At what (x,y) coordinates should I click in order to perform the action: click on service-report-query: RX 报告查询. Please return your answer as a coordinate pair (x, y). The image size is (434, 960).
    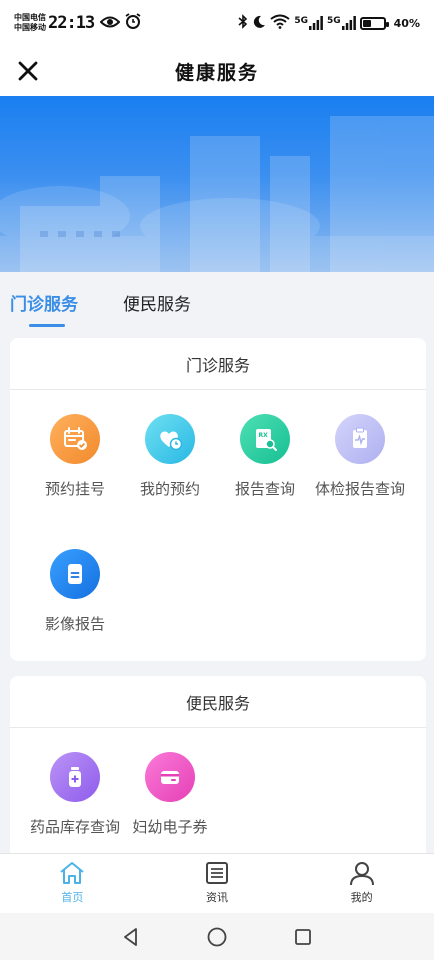
    Looking at the image, I should click on (265, 457).